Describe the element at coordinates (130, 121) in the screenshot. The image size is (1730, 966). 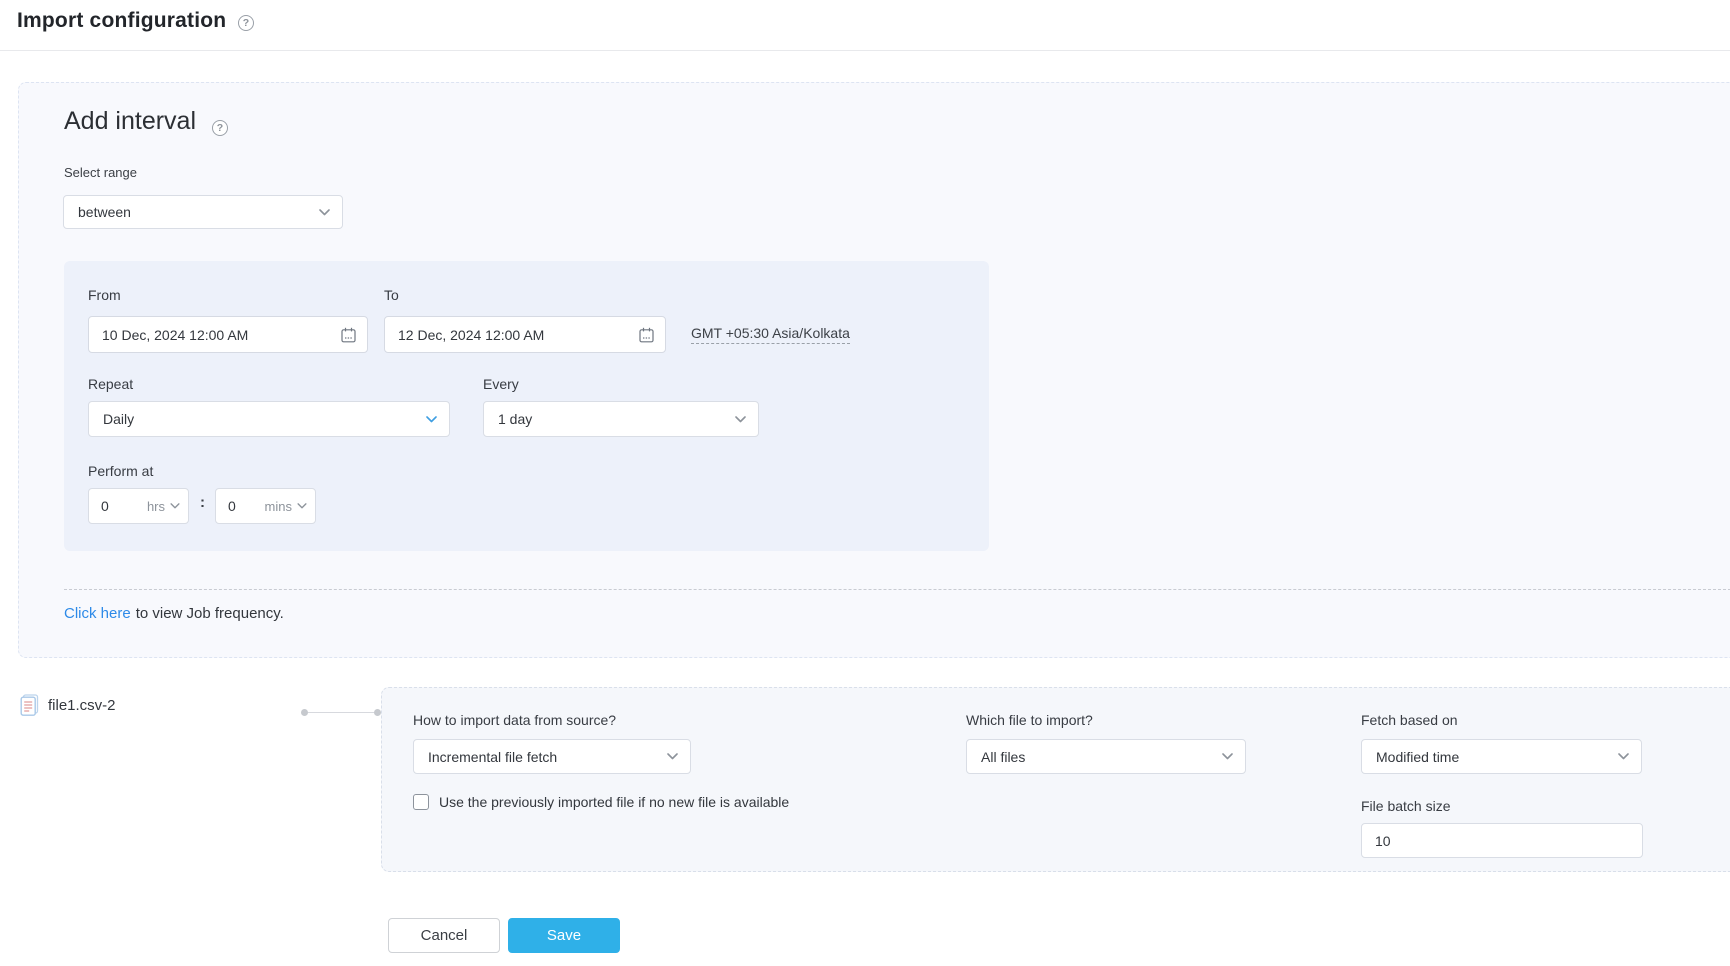
I see `add-interval-title: Add interval` at that location.